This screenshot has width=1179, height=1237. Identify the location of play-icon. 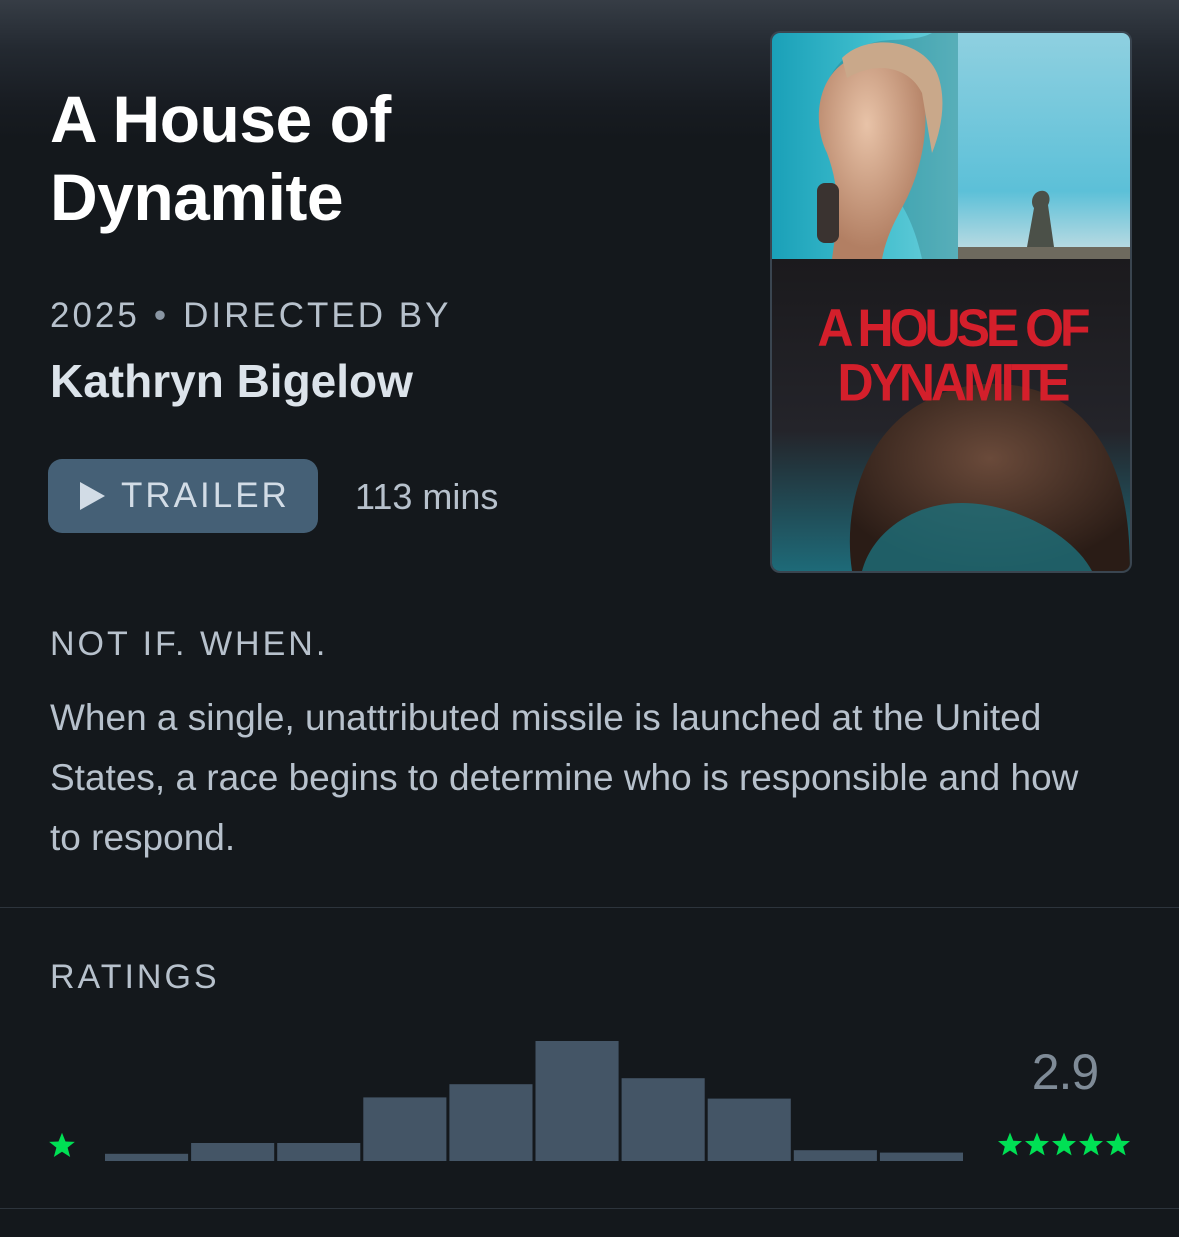
(92, 496).